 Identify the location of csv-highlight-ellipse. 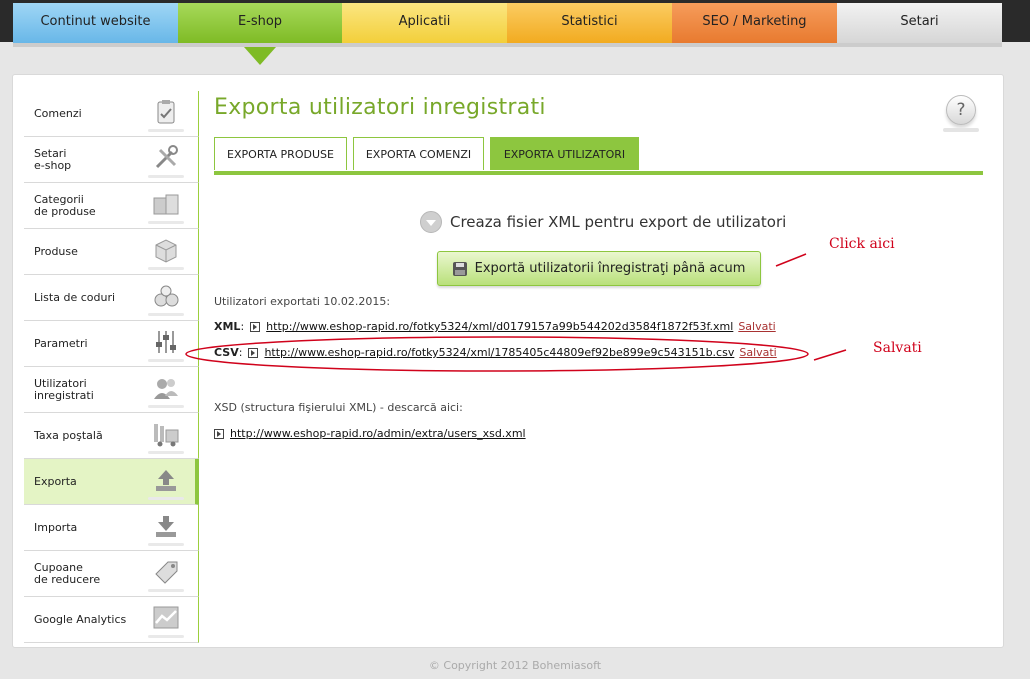
(497, 354).